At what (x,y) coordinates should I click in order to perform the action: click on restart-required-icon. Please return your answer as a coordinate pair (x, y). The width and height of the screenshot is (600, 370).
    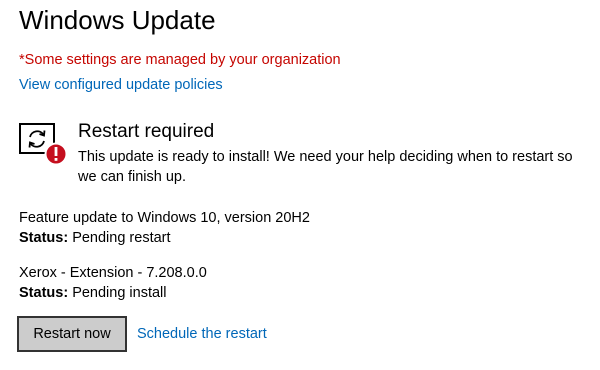
    Looking at the image, I should click on (44, 145).